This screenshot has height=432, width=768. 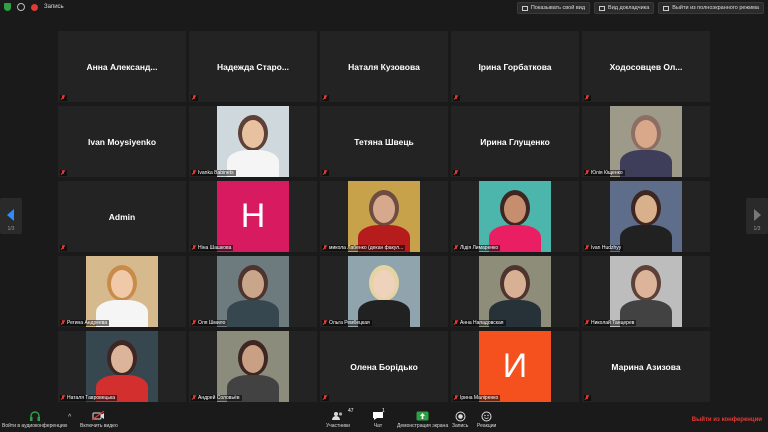 What do you see at coordinates (342, 415) in the screenshot?
I see `participants-icon: 47` at bounding box center [342, 415].